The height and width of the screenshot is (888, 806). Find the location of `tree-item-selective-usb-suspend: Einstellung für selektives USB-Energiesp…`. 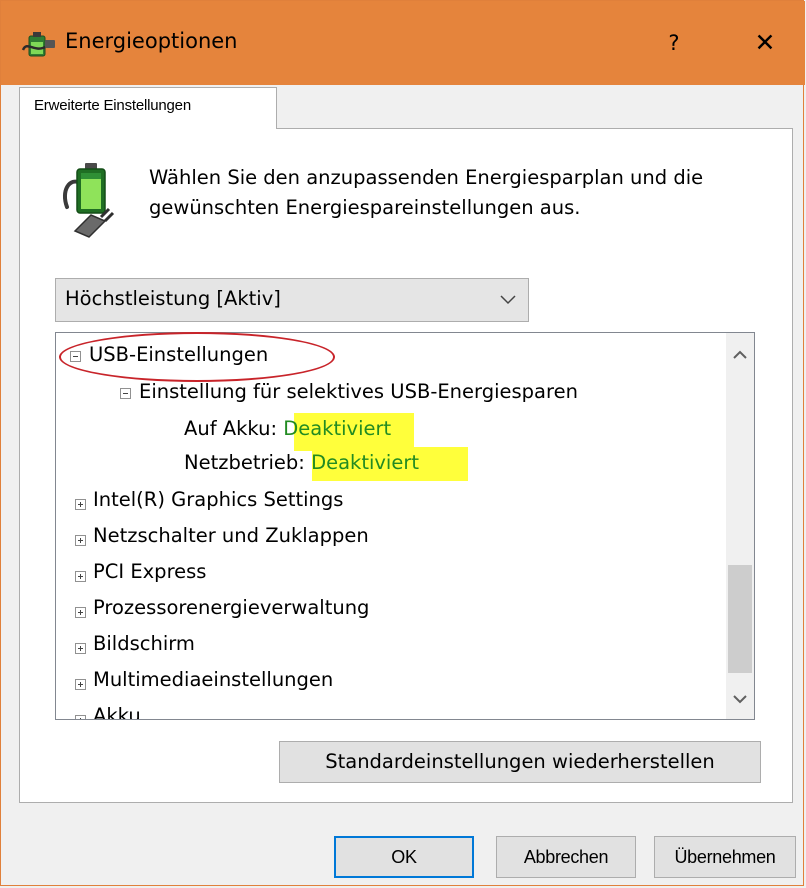

tree-item-selective-usb-suspend: Einstellung für selektives USB-Energiesp… is located at coordinates (358, 392).